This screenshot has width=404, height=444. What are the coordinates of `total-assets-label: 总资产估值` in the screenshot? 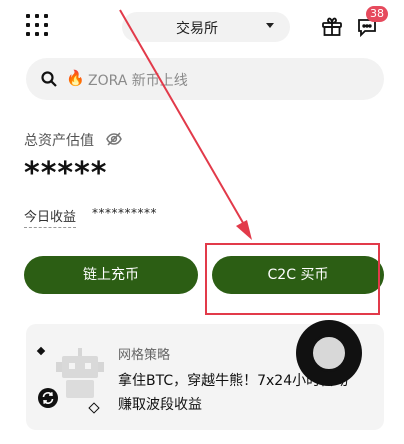 It's located at (59, 141).